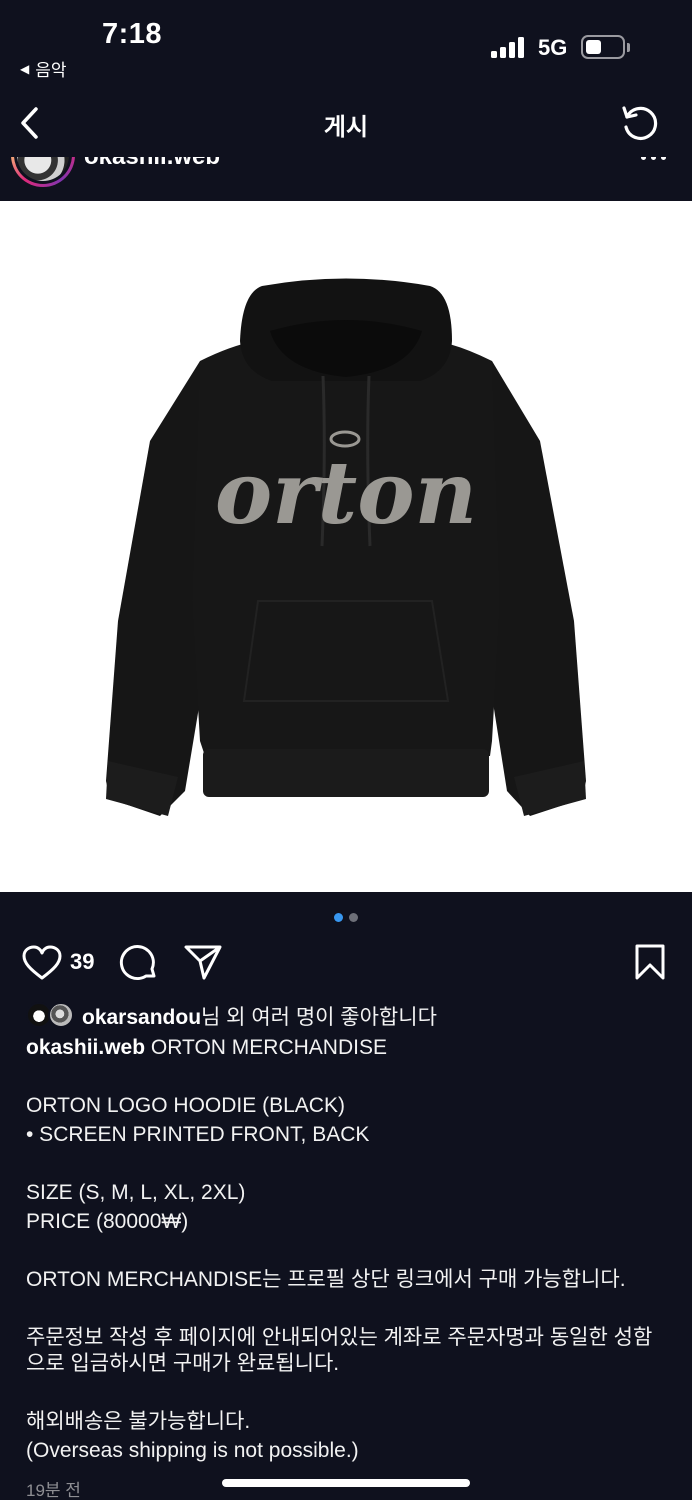  What do you see at coordinates (183, 1363) in the screenshot?
I see `caption-line: 으로 입금하시면 구매가 완료됩니다.` at bounding box center [183, 1363].